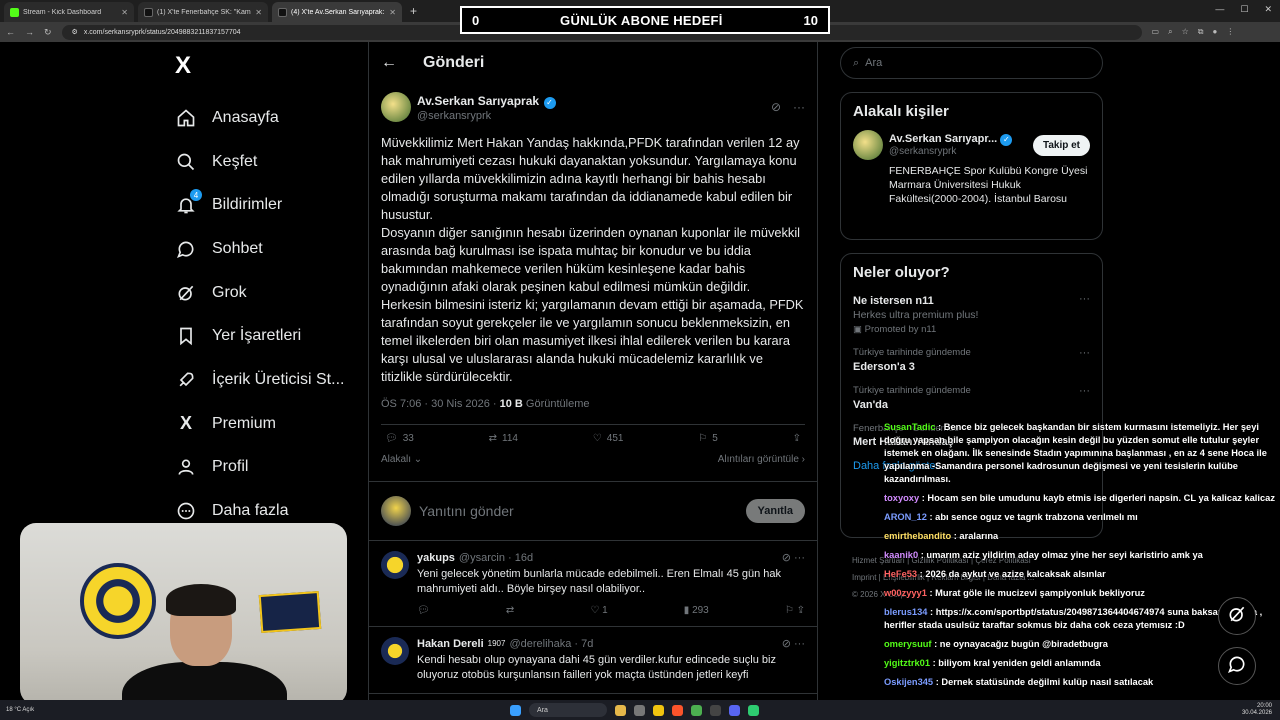 This screenshot has width=1280, height=720. I want to click on trend-item: Türkiye tarihinde gündemde ··· Van'da, so click(971, 398).